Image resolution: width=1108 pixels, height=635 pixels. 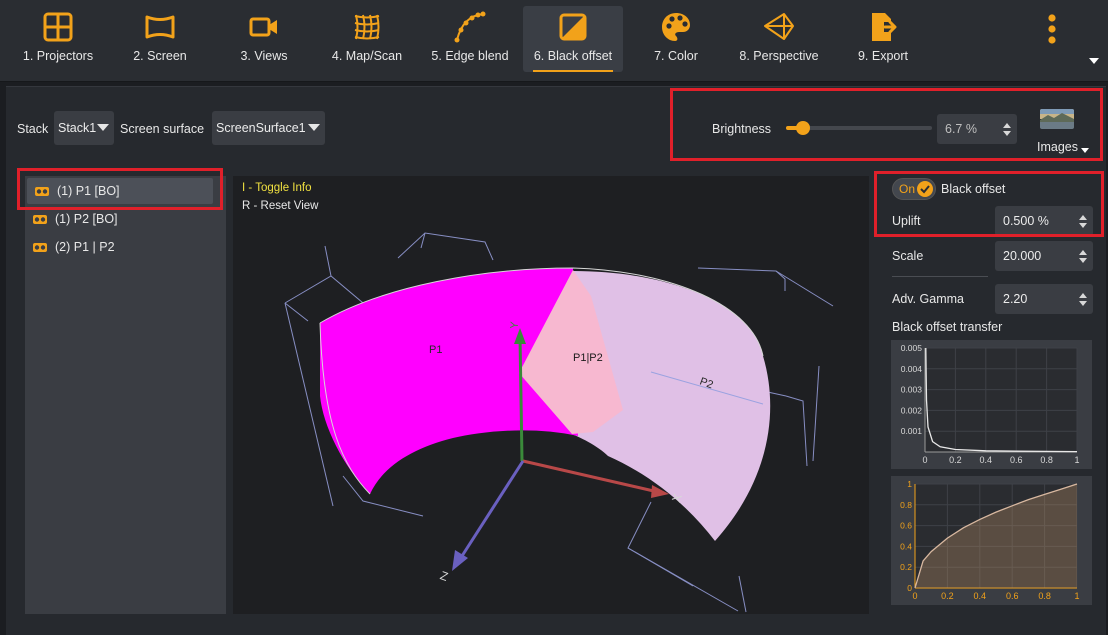 I want to click on uplift-value: 0.500 %, so click(x=1026, y=221).